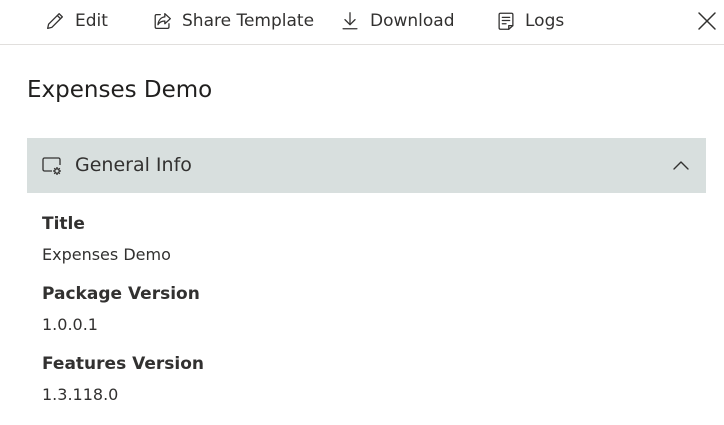  Describe the element at coordinates (70, 324) in the screenshot. I see `package-version-value: 1.0.0.1` at that location.